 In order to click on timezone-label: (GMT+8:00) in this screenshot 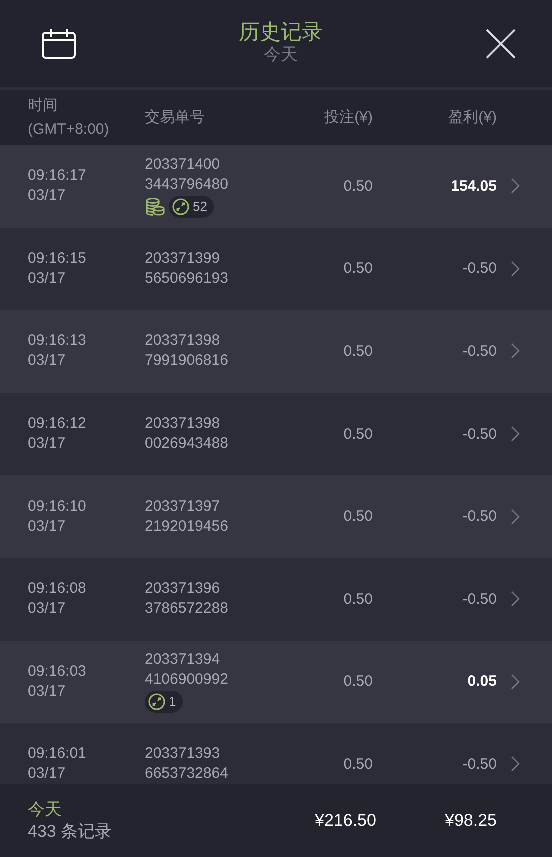, I will do `click(69, 130)`.